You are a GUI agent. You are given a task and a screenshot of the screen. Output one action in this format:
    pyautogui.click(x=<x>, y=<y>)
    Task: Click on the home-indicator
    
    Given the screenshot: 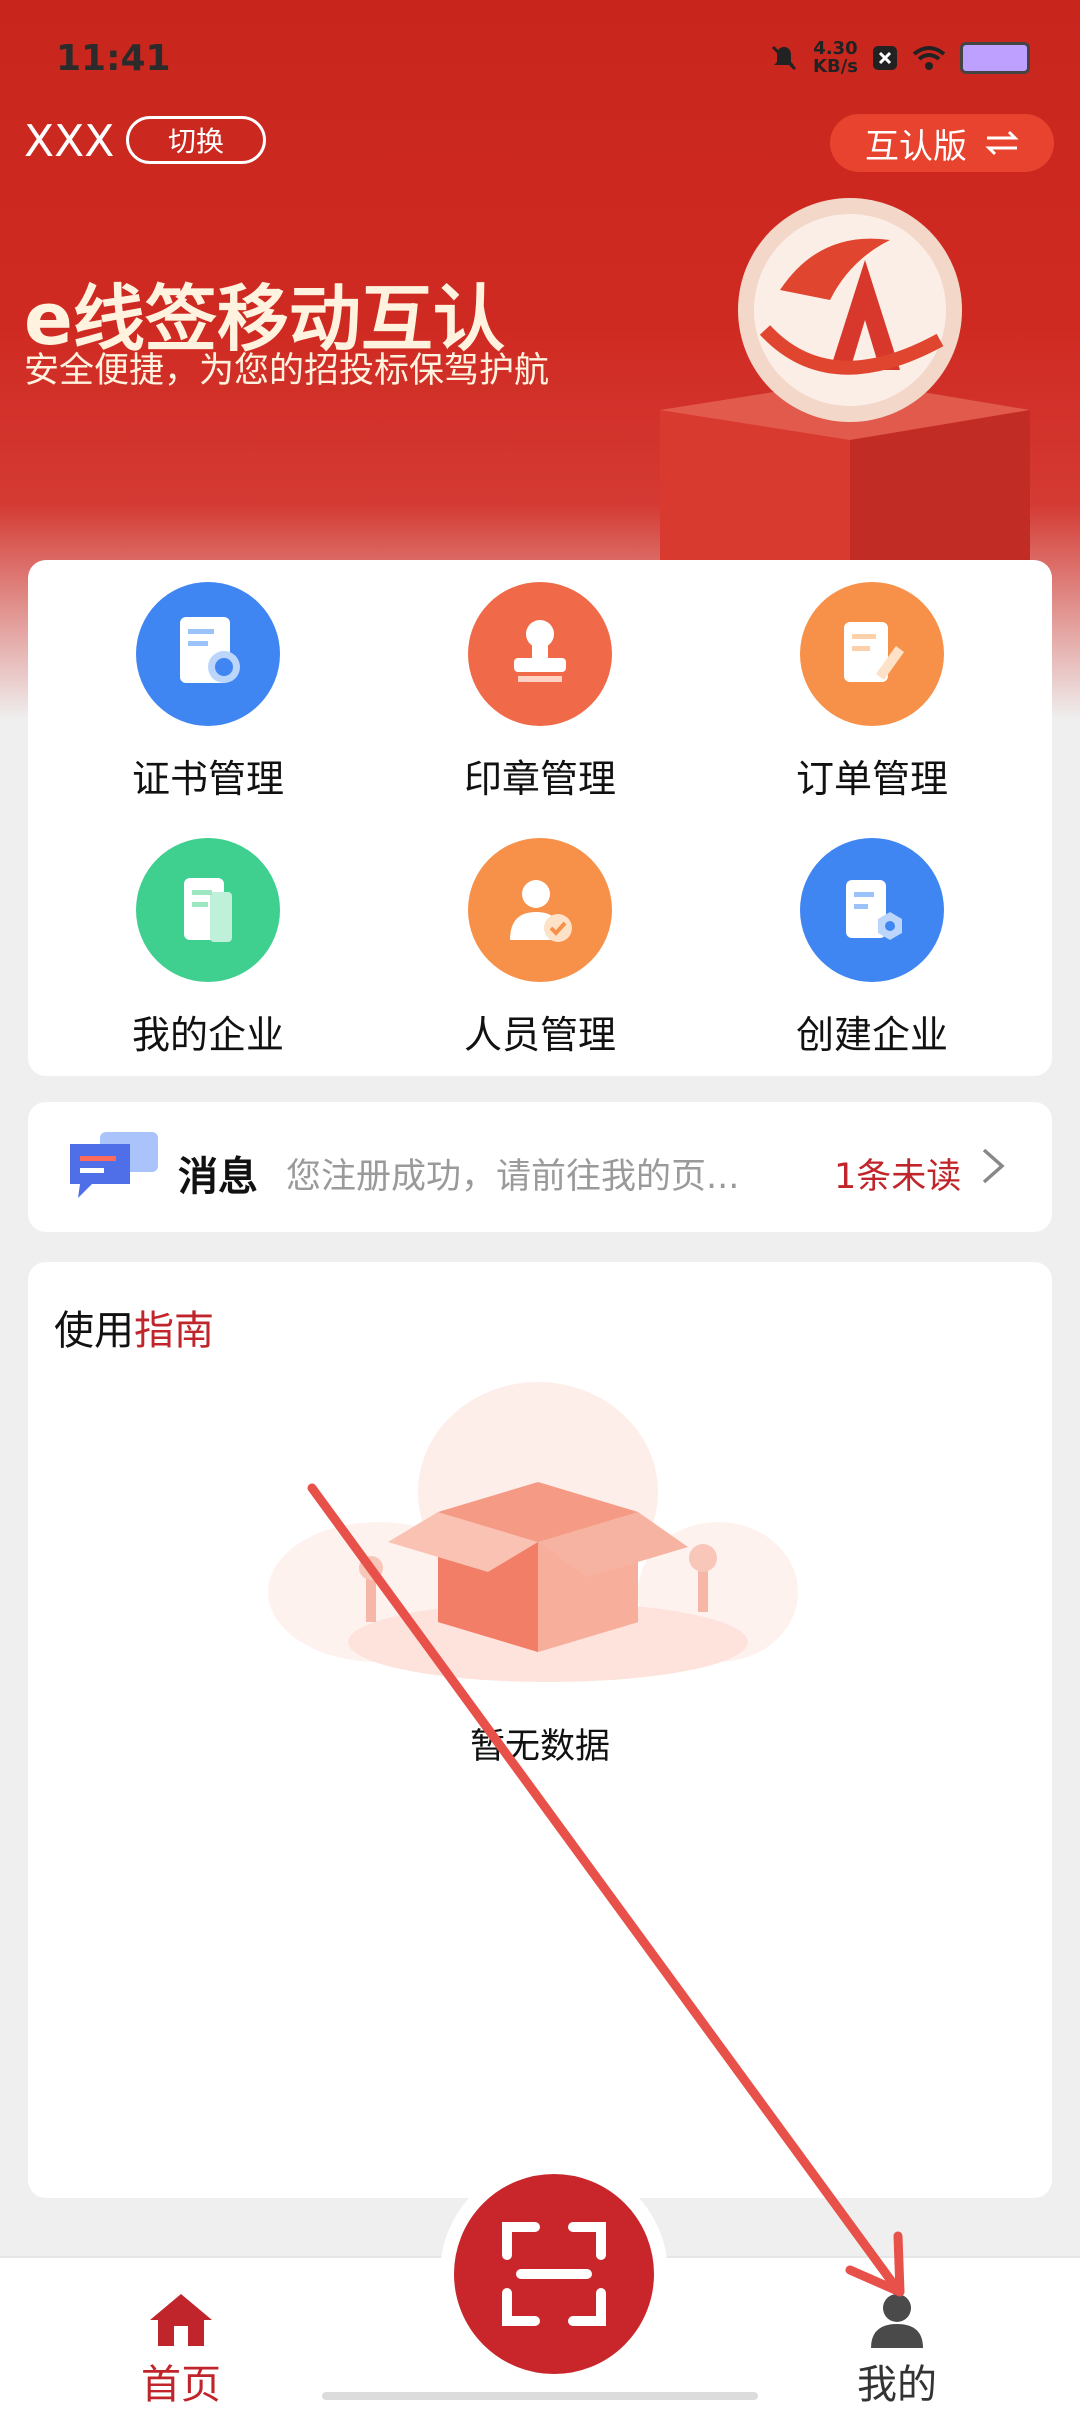 What is the action you would take?
    pyautogui.click(x=540, y=2396)
    